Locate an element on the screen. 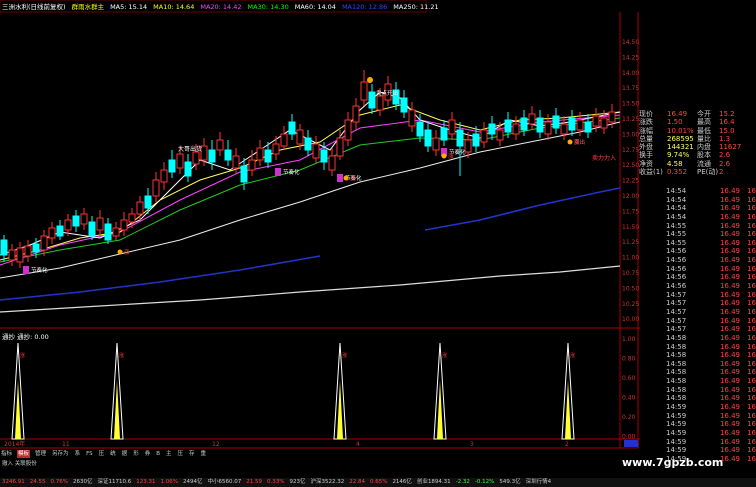 The width and height of the screenshot is (756, 487). quote-row: 涨跌 1.50 最高 16.4 is located at coordinates (697, 122).